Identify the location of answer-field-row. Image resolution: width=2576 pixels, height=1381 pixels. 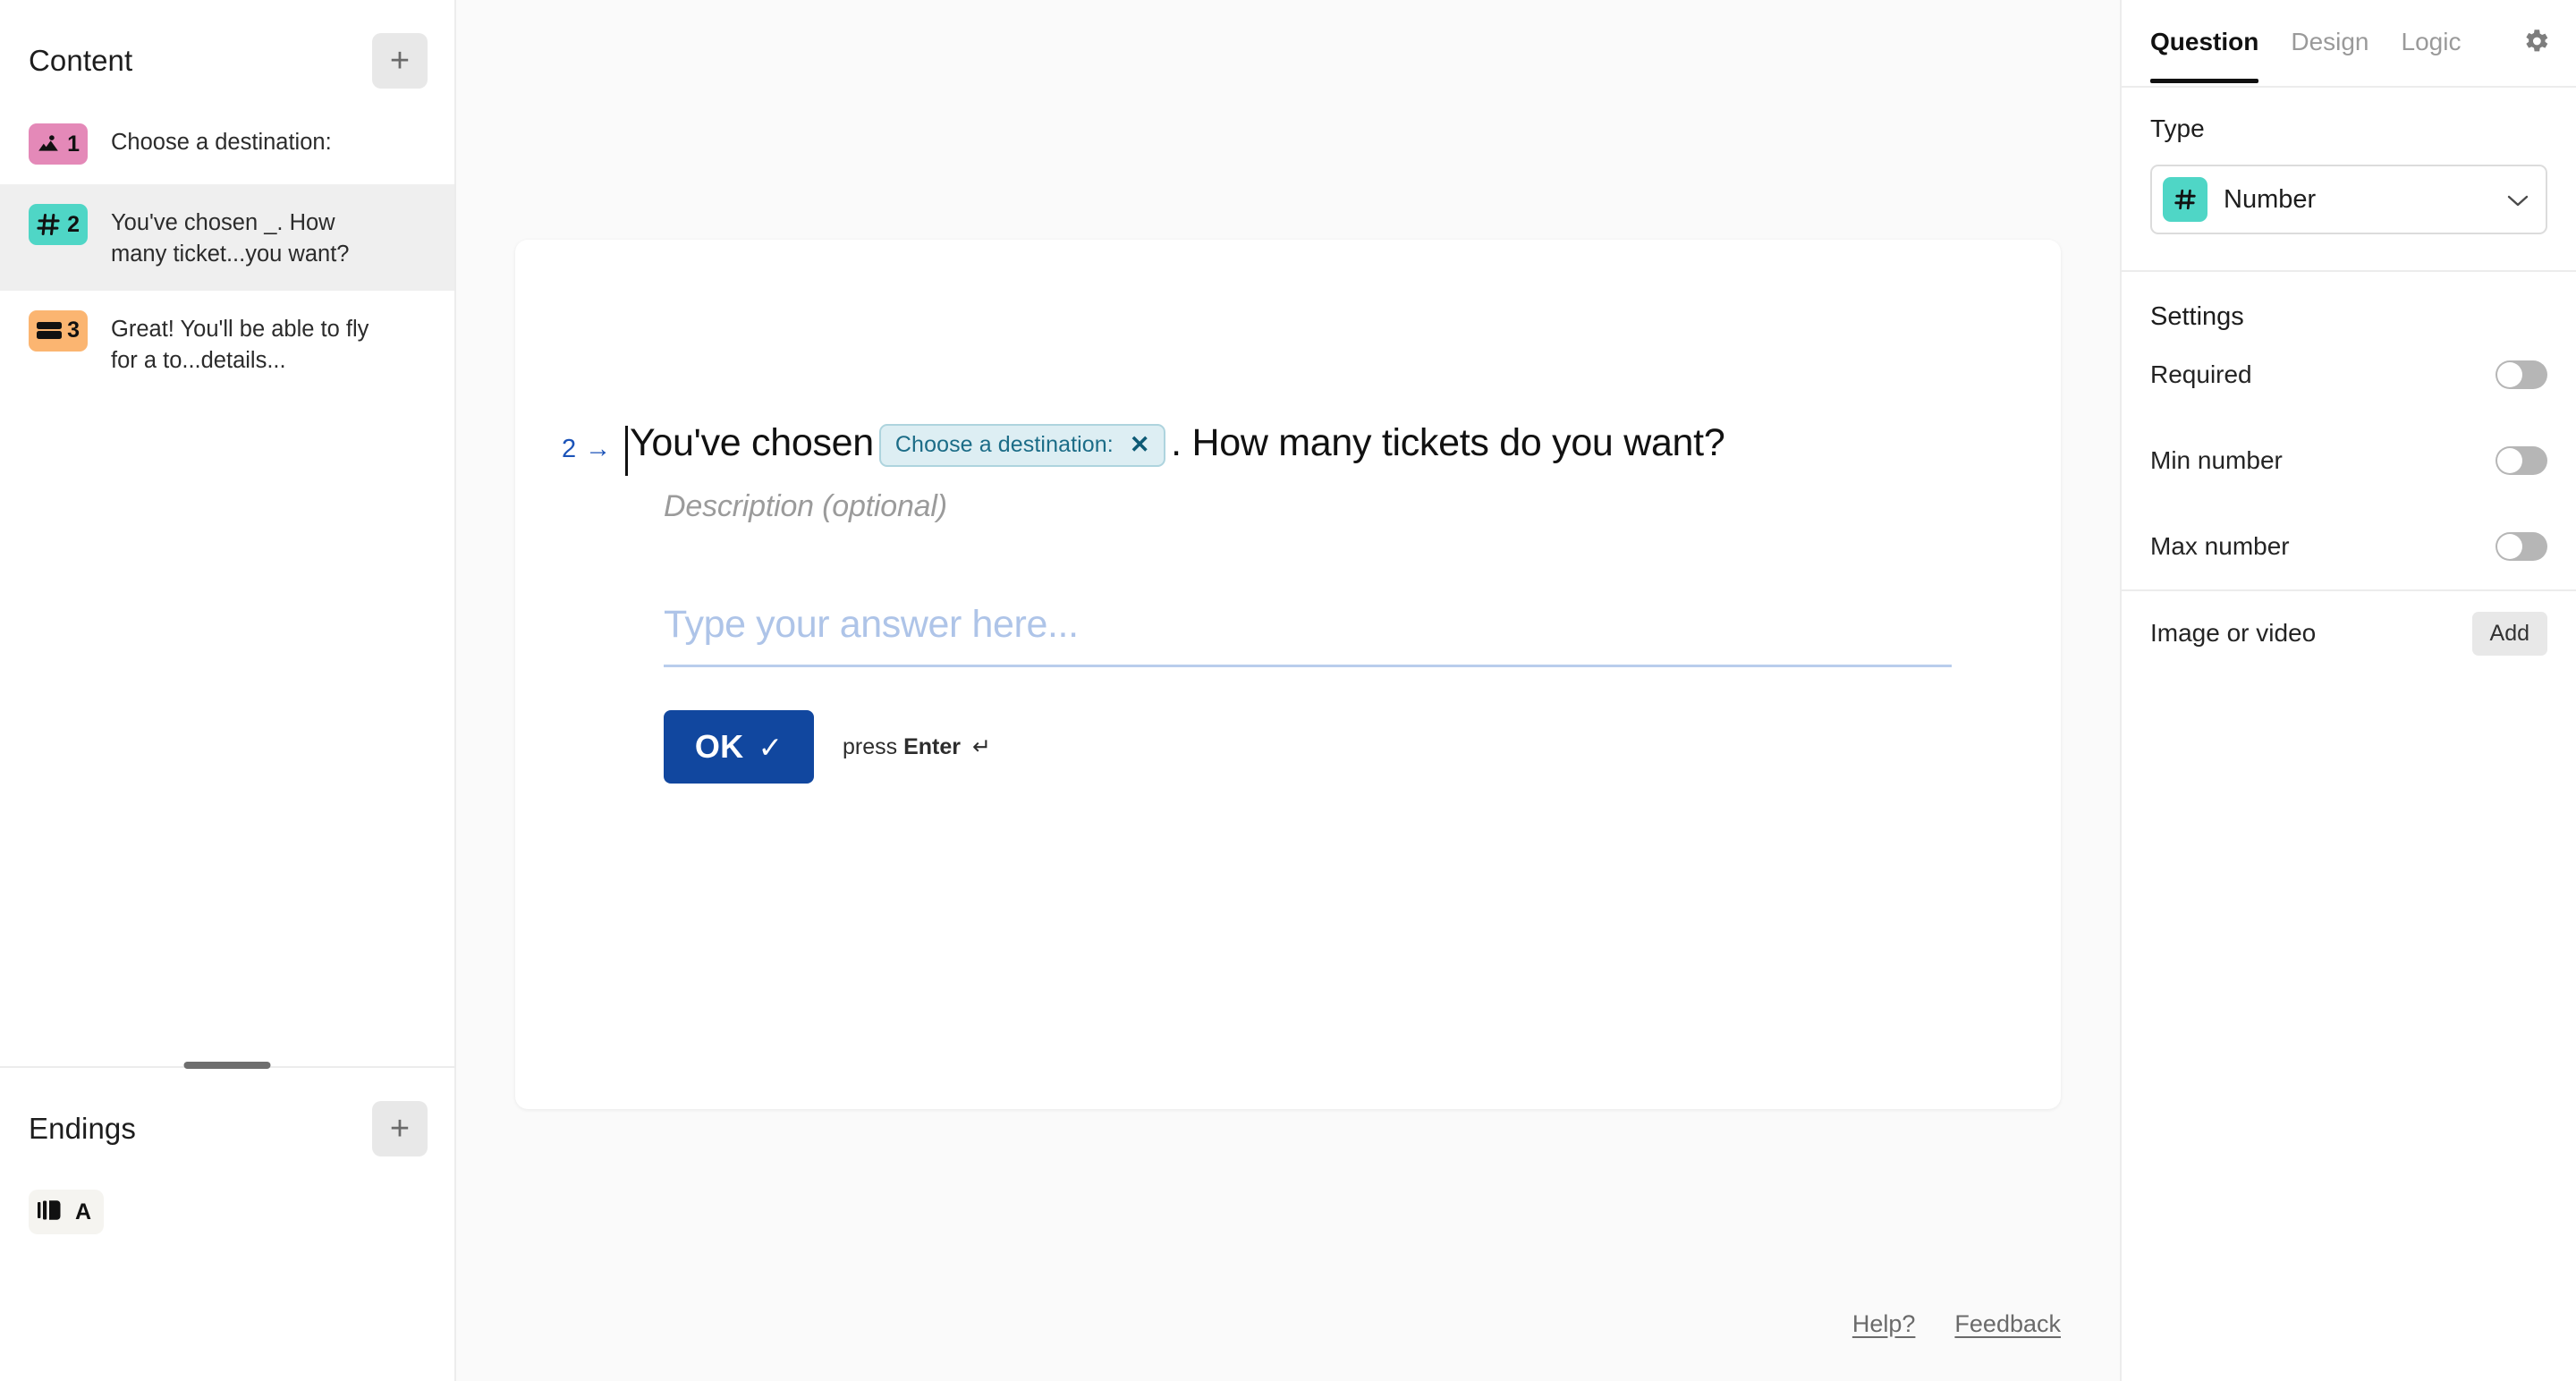
(1313, 635).